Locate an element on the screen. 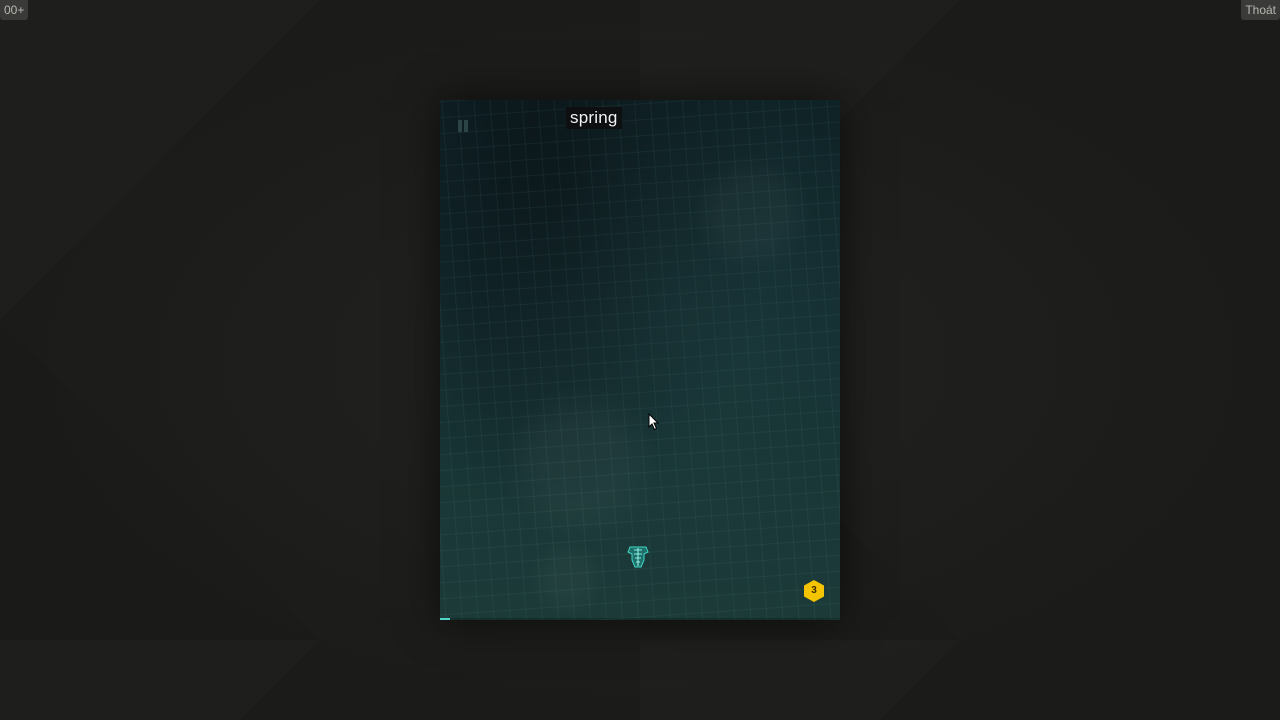 This screenshot has height=720, width=1280. exit-button: Thoát is located at coordinates (1260, 10).